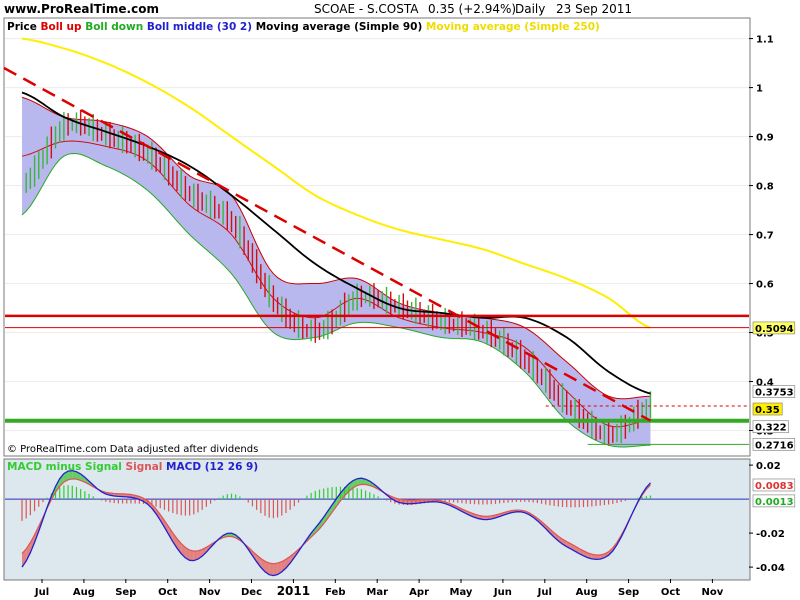  Describe the element at coordinates (210, 467) in the screenshot. I see `macd-legend-entry: MACD (12 26 9)` at that location.